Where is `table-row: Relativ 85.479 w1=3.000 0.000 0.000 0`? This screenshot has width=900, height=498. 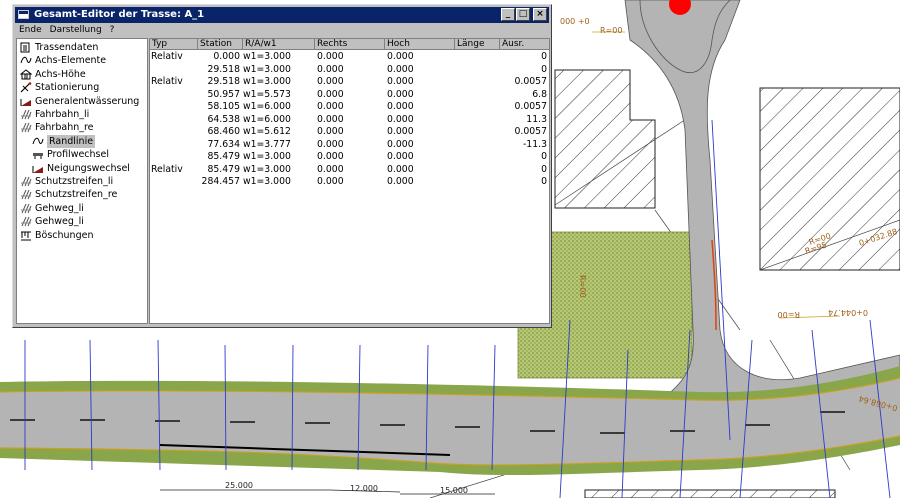 table-row: Relativ 85.479 w1=3.000 0.000 0.000 0 is located at coordinates (349, 170).